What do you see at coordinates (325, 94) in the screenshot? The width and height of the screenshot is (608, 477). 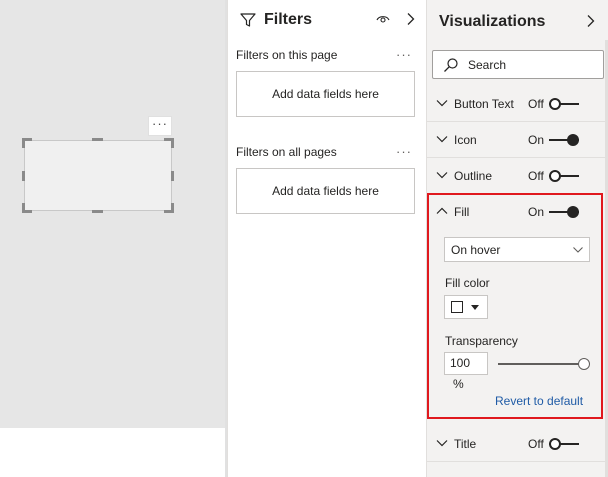 I see `filters-on-page-drop-well: Add data fields here` at bounding box center [325, 94].